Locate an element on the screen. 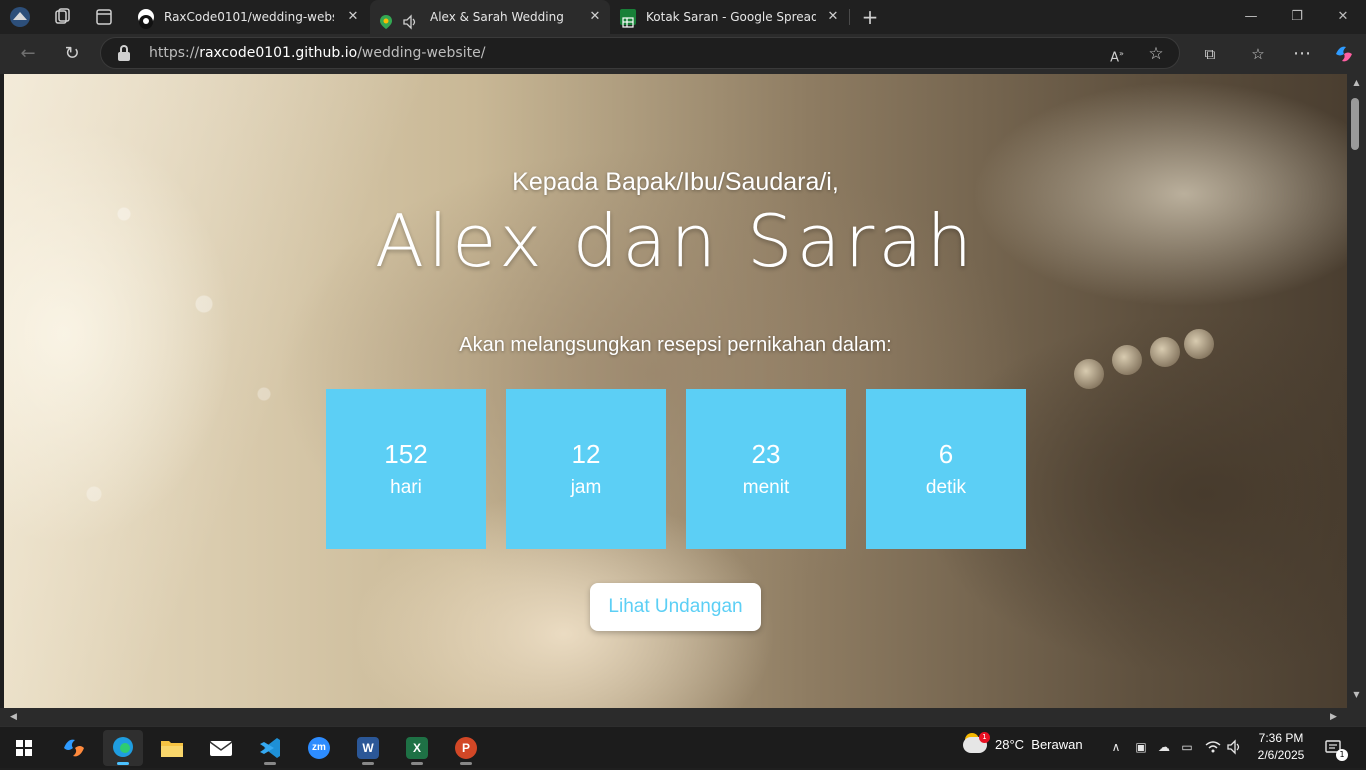 The width and height of the screenshot is (1366, 770). favorites-icon: ☆ is located at coordinates (1258, 54).